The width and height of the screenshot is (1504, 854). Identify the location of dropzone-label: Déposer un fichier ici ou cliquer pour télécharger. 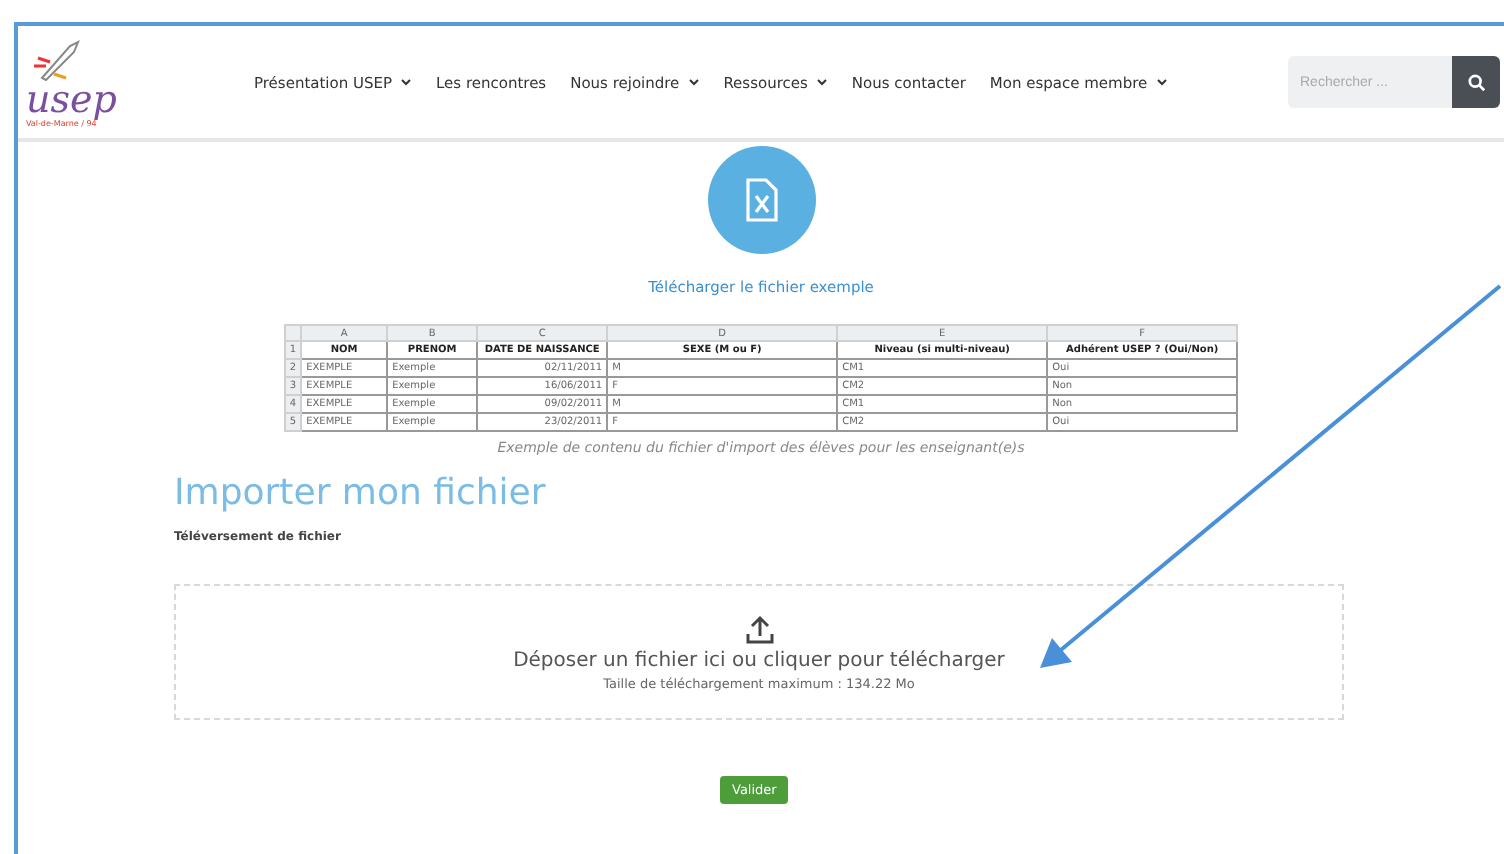
(759, 660).